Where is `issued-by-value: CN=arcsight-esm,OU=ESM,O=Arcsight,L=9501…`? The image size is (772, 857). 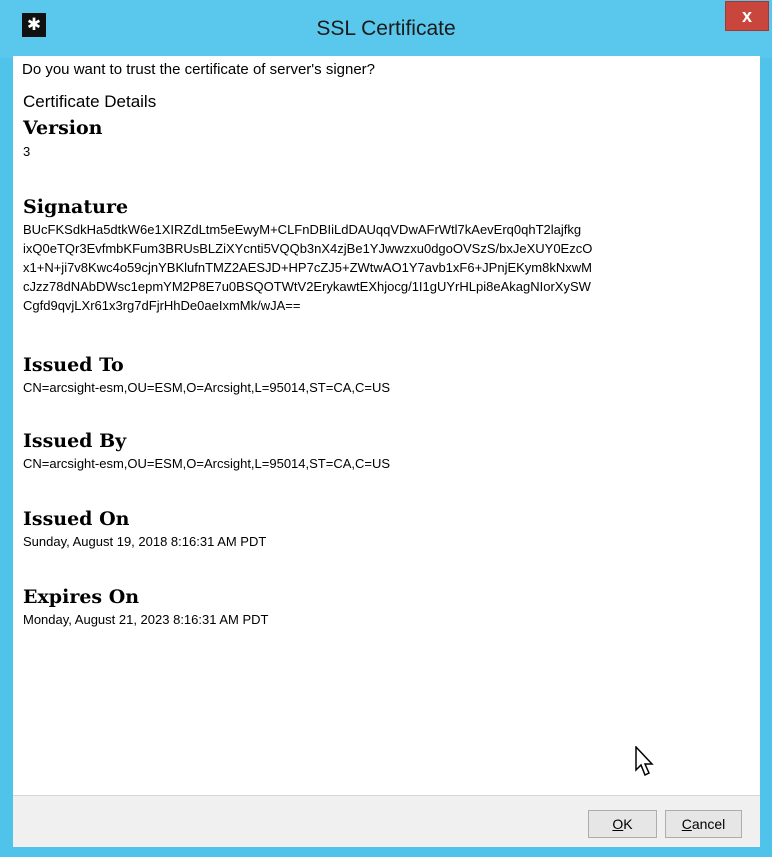
issued-by-value: CN=arcsight-esm,OU=ESM,O=Arcsight,L=9501… is located at coordinates (207, 463).